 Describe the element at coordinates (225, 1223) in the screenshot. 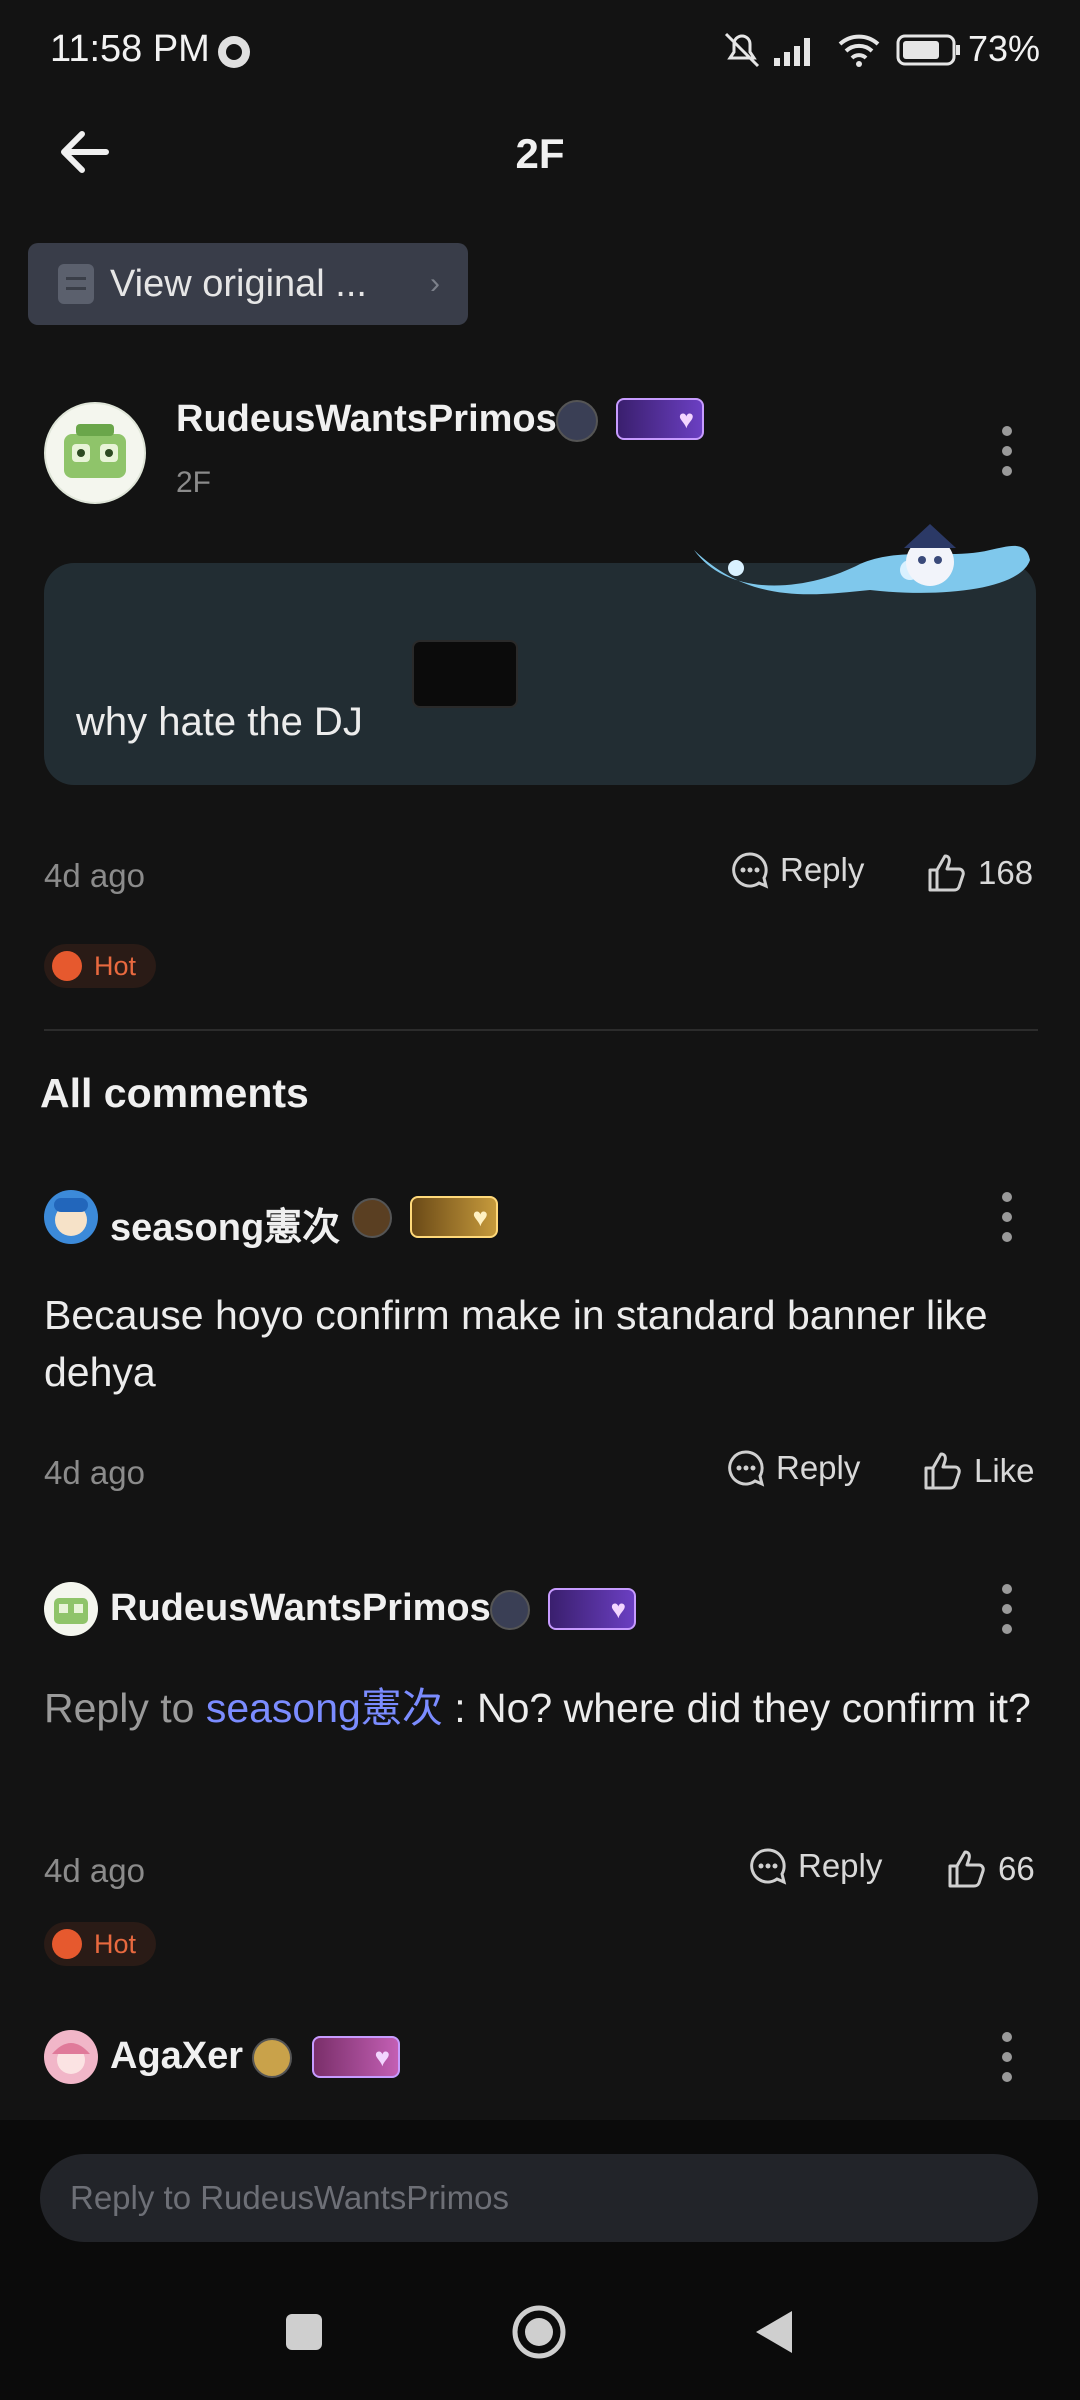

I see `comment-author-name: seasong憲次` at that location.